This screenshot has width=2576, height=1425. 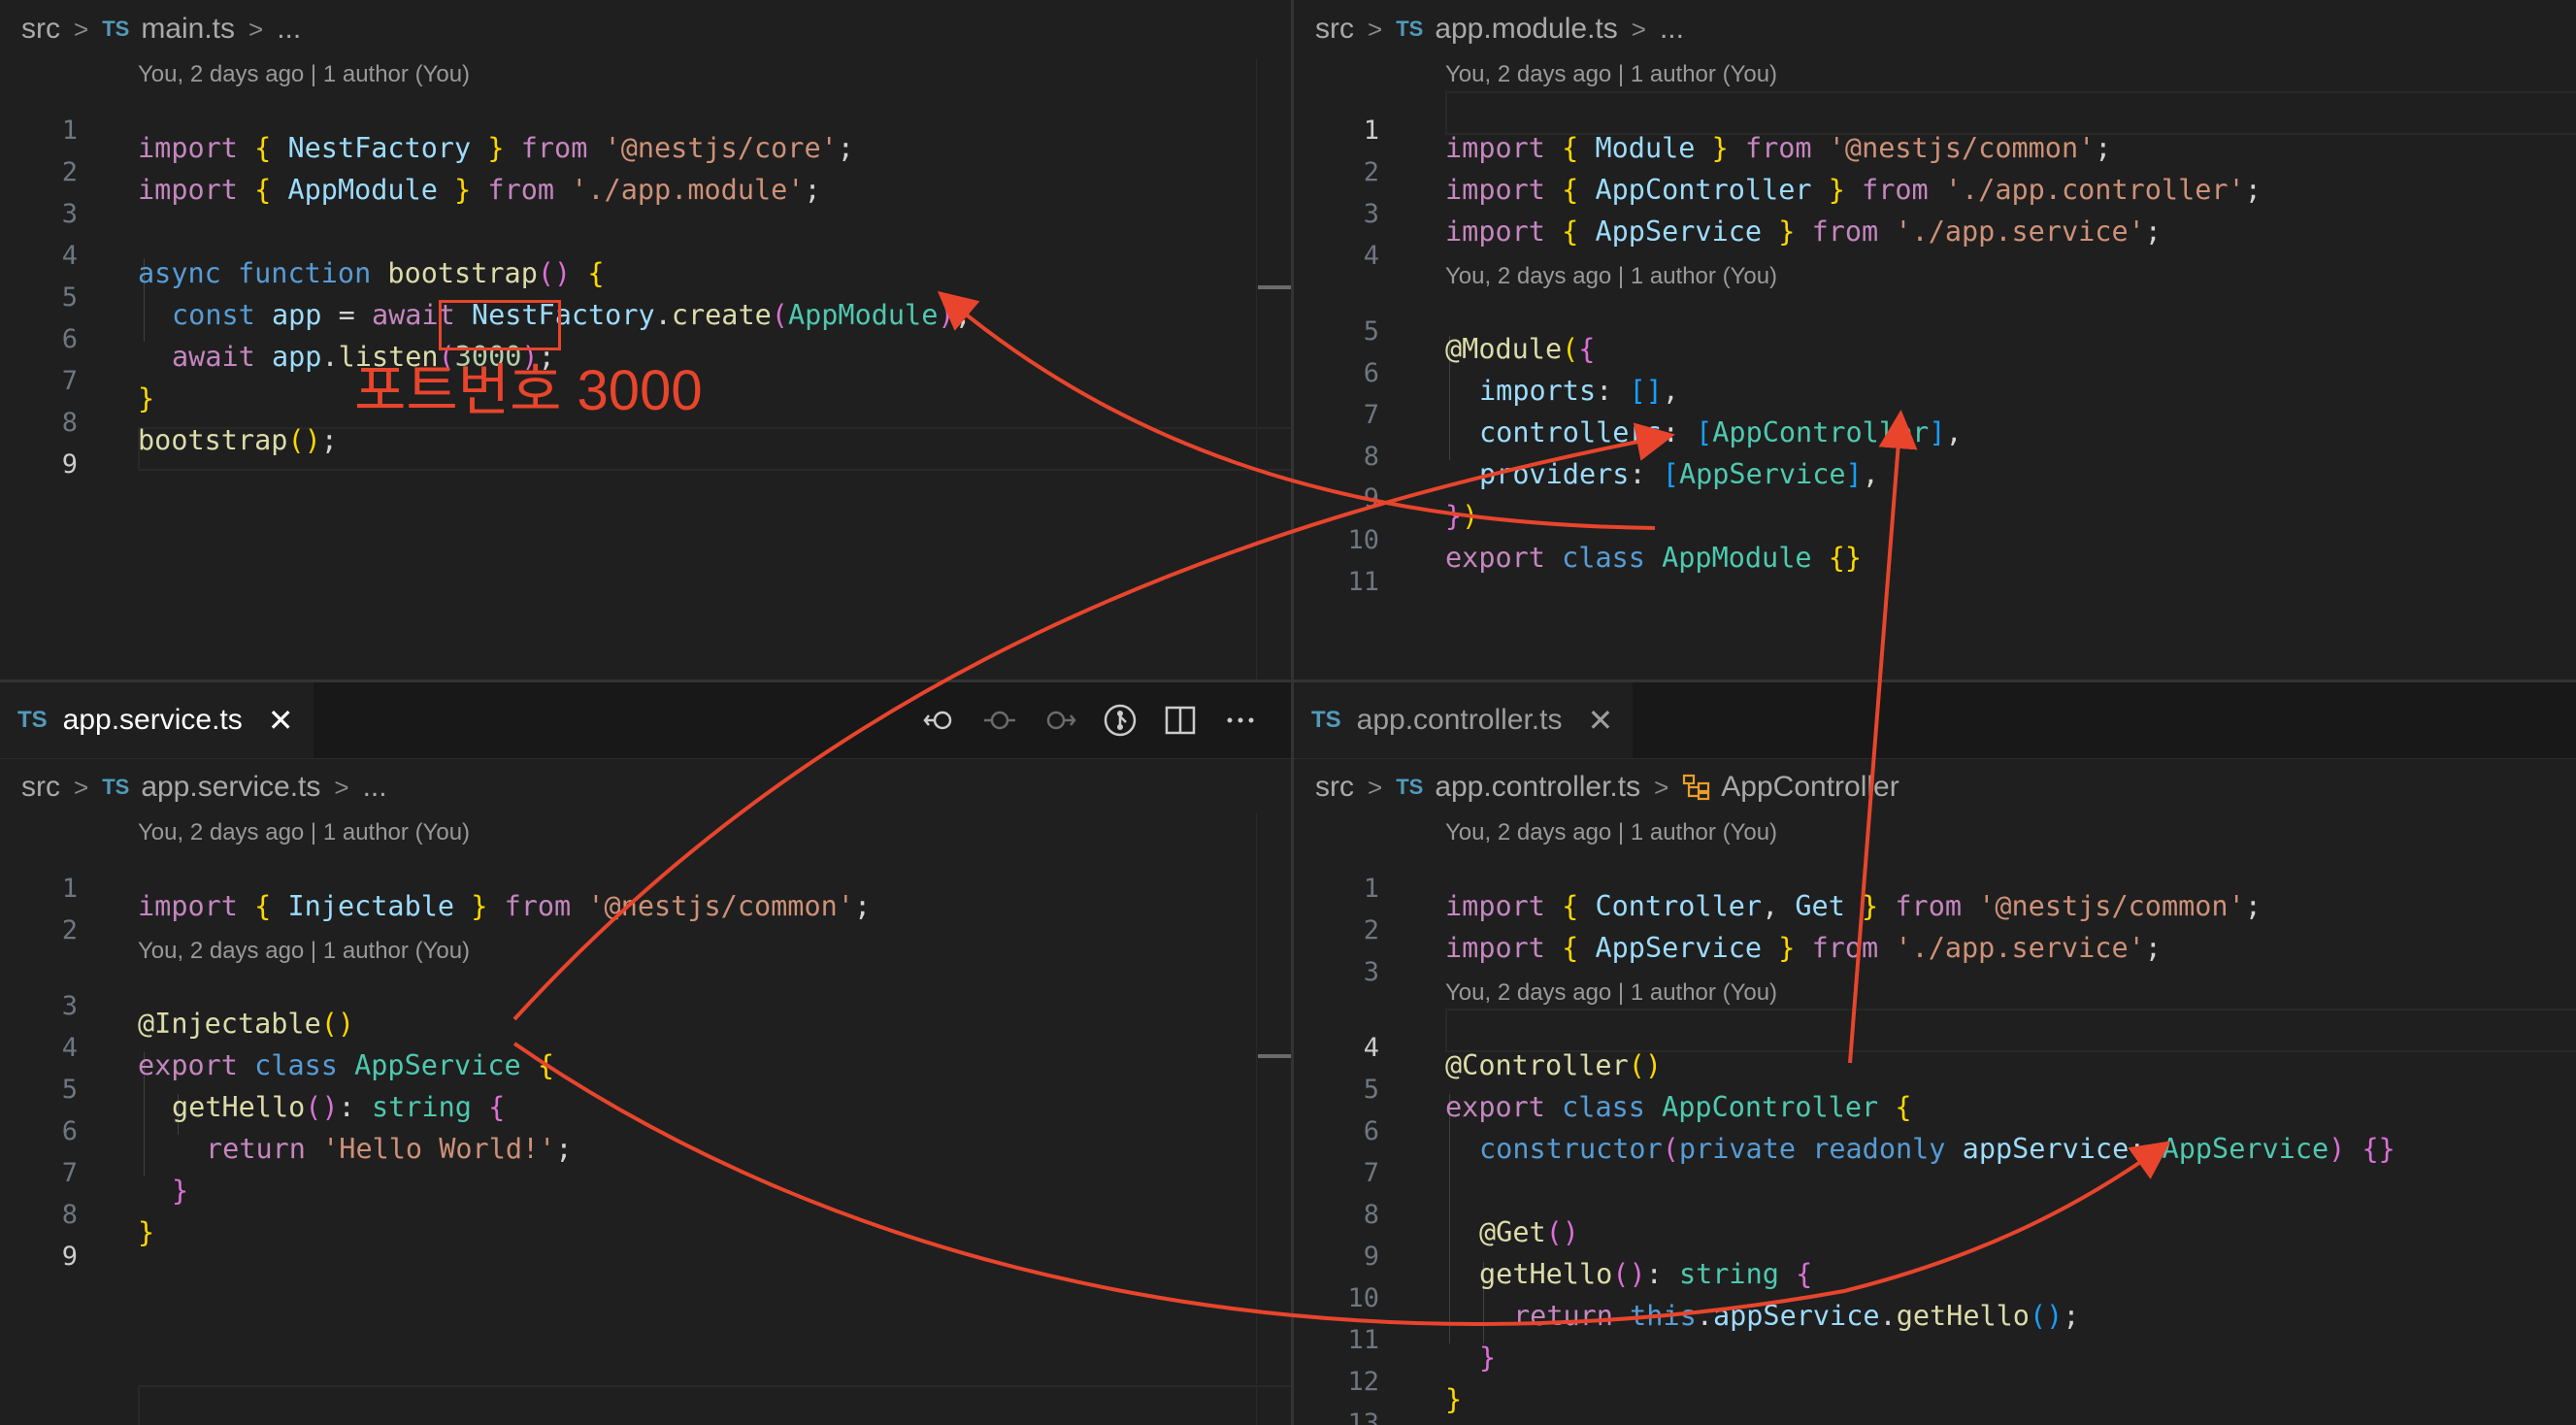 I want to click on code-line: 4 @Controller(), so click(x=1935, y=1045).